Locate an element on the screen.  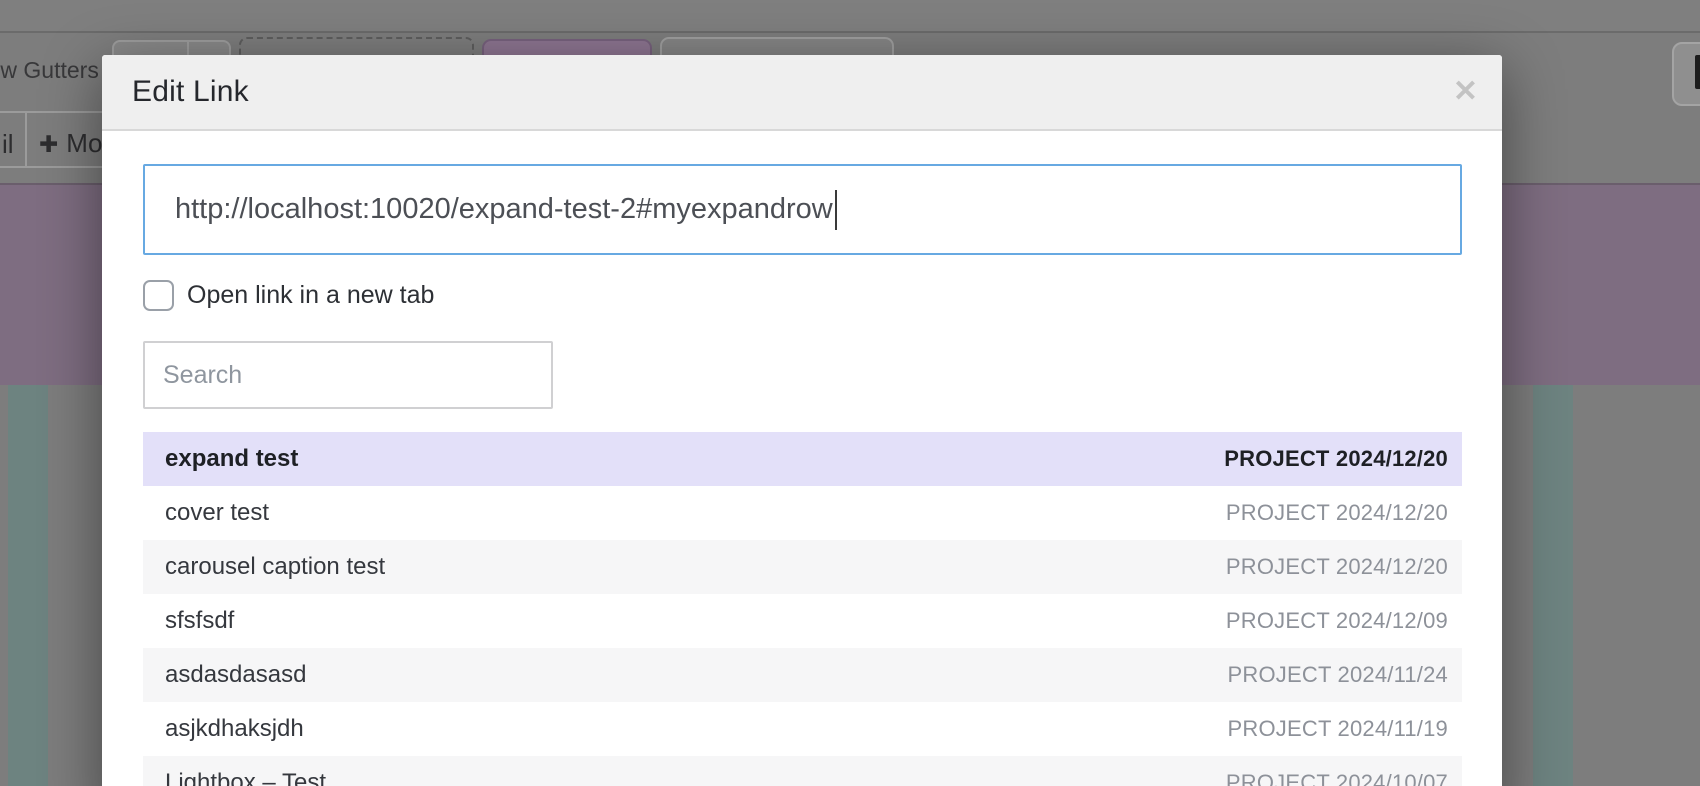
teal-column-right is located at coordinates (1553, 585).